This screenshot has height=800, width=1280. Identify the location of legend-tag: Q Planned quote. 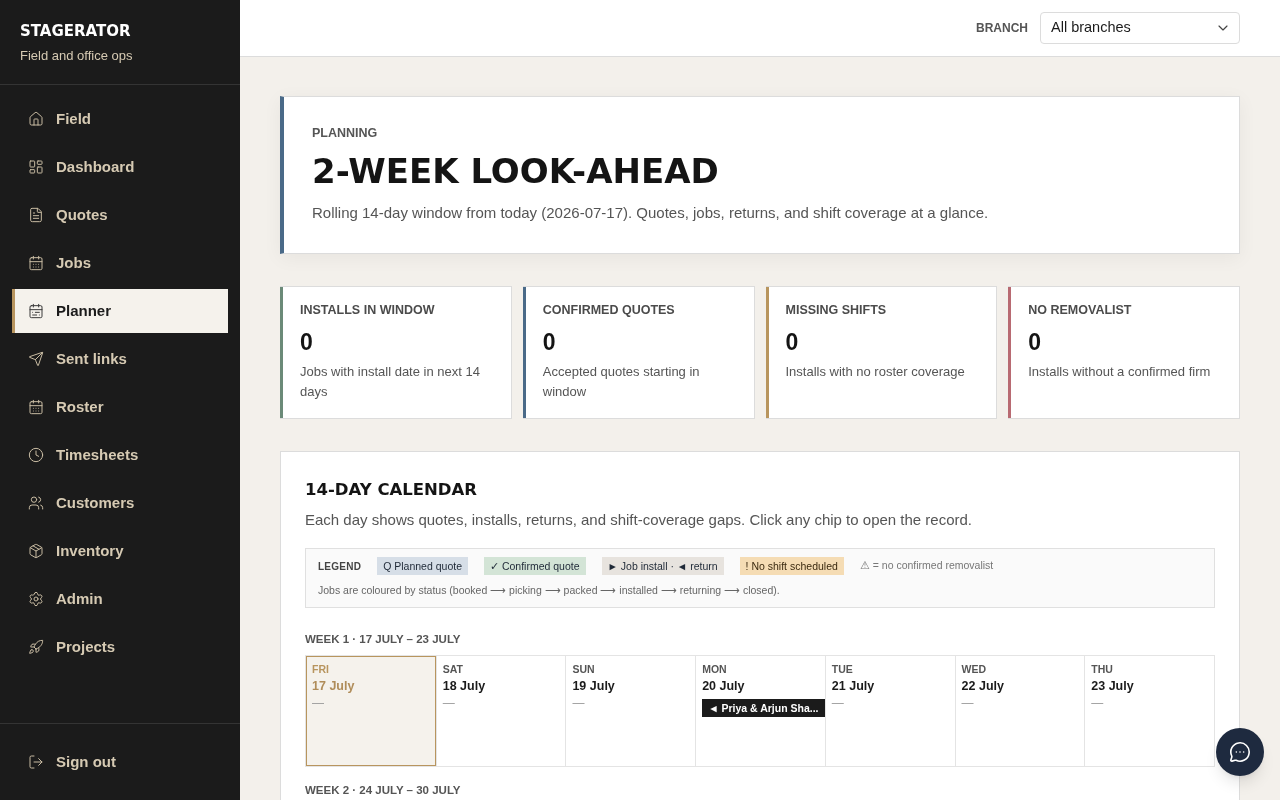
(422, 566).